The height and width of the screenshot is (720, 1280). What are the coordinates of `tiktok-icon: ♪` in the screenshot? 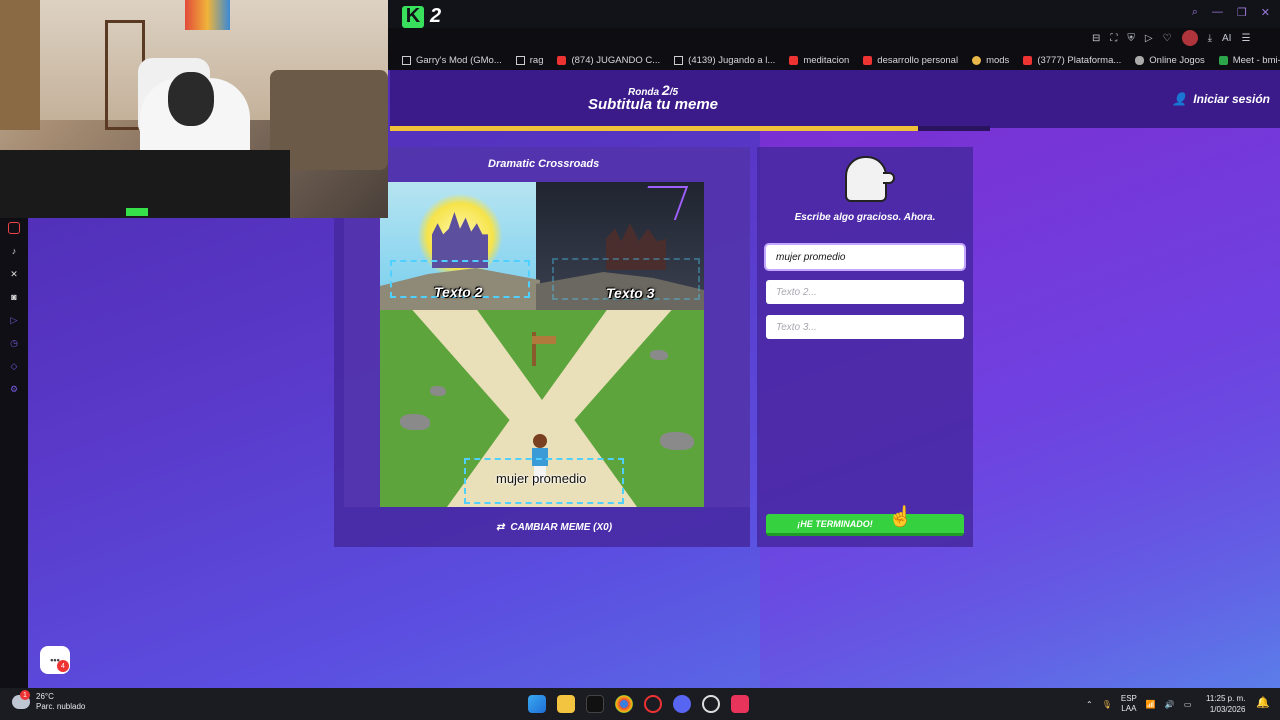 It's located at (14, 251).